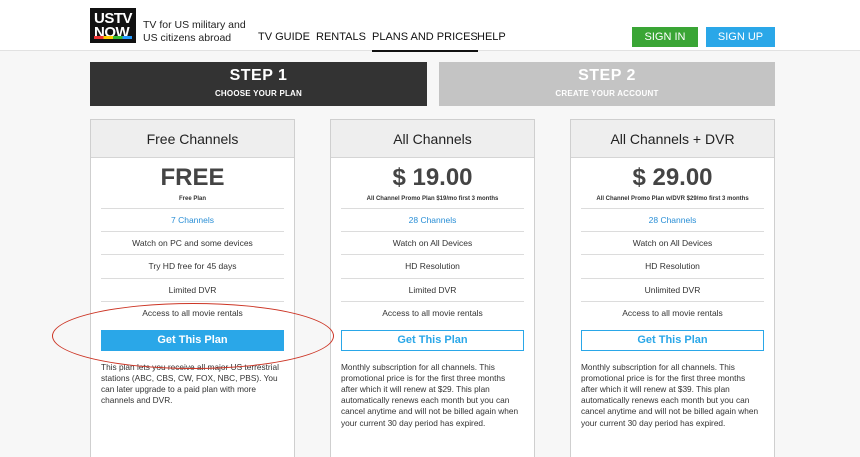 This screenshot has width=860, height=457. Describe the element at coordinates (672, 139) in the screenshot. I see `plan-name: All Channels + DVR` at that location.